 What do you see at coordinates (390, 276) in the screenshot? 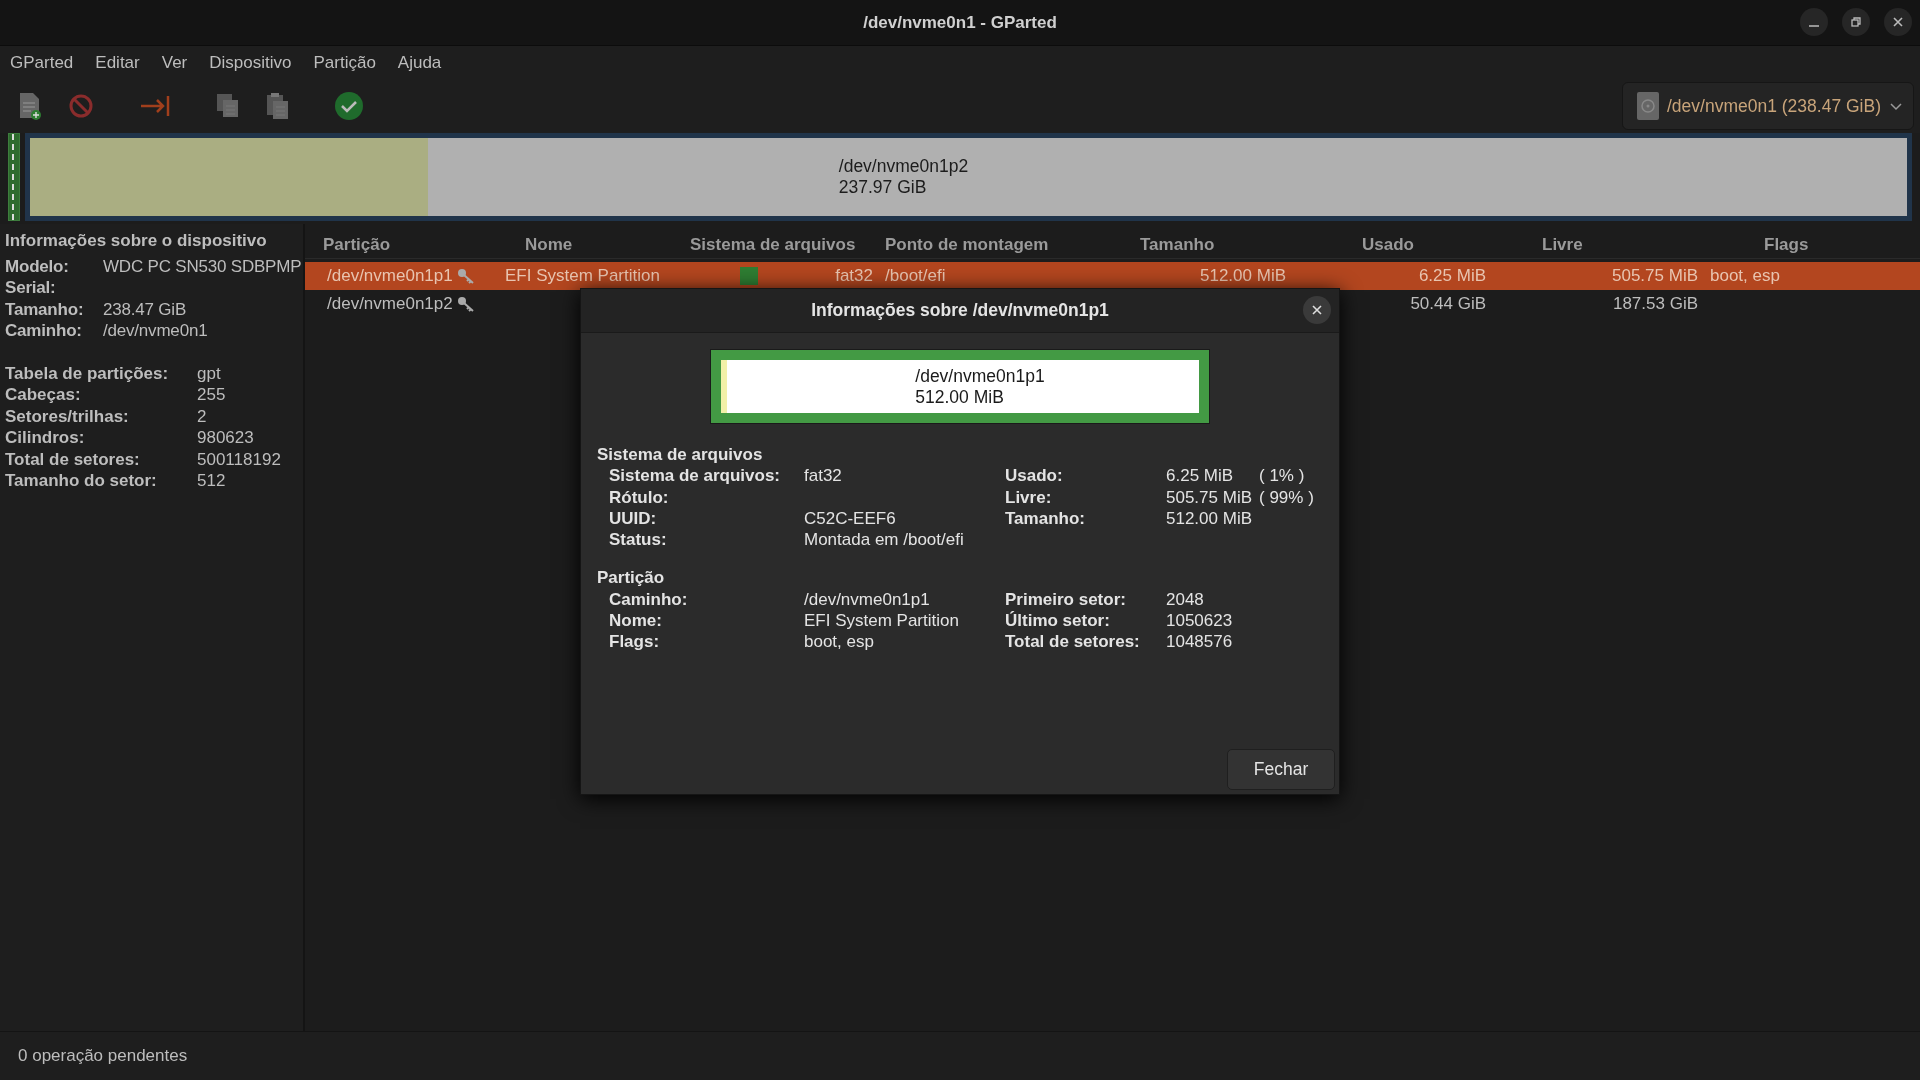
I see `table-cell: /dev/nvme0n1p1` at bounding box center [390, 276].